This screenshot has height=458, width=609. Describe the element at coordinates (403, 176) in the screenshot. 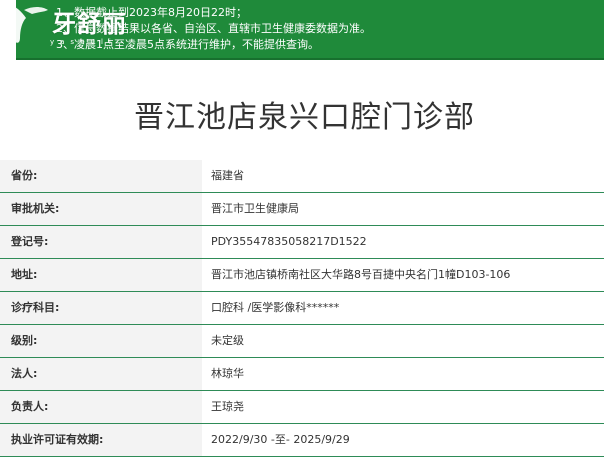

I see `info-value: 福建省` at that location.